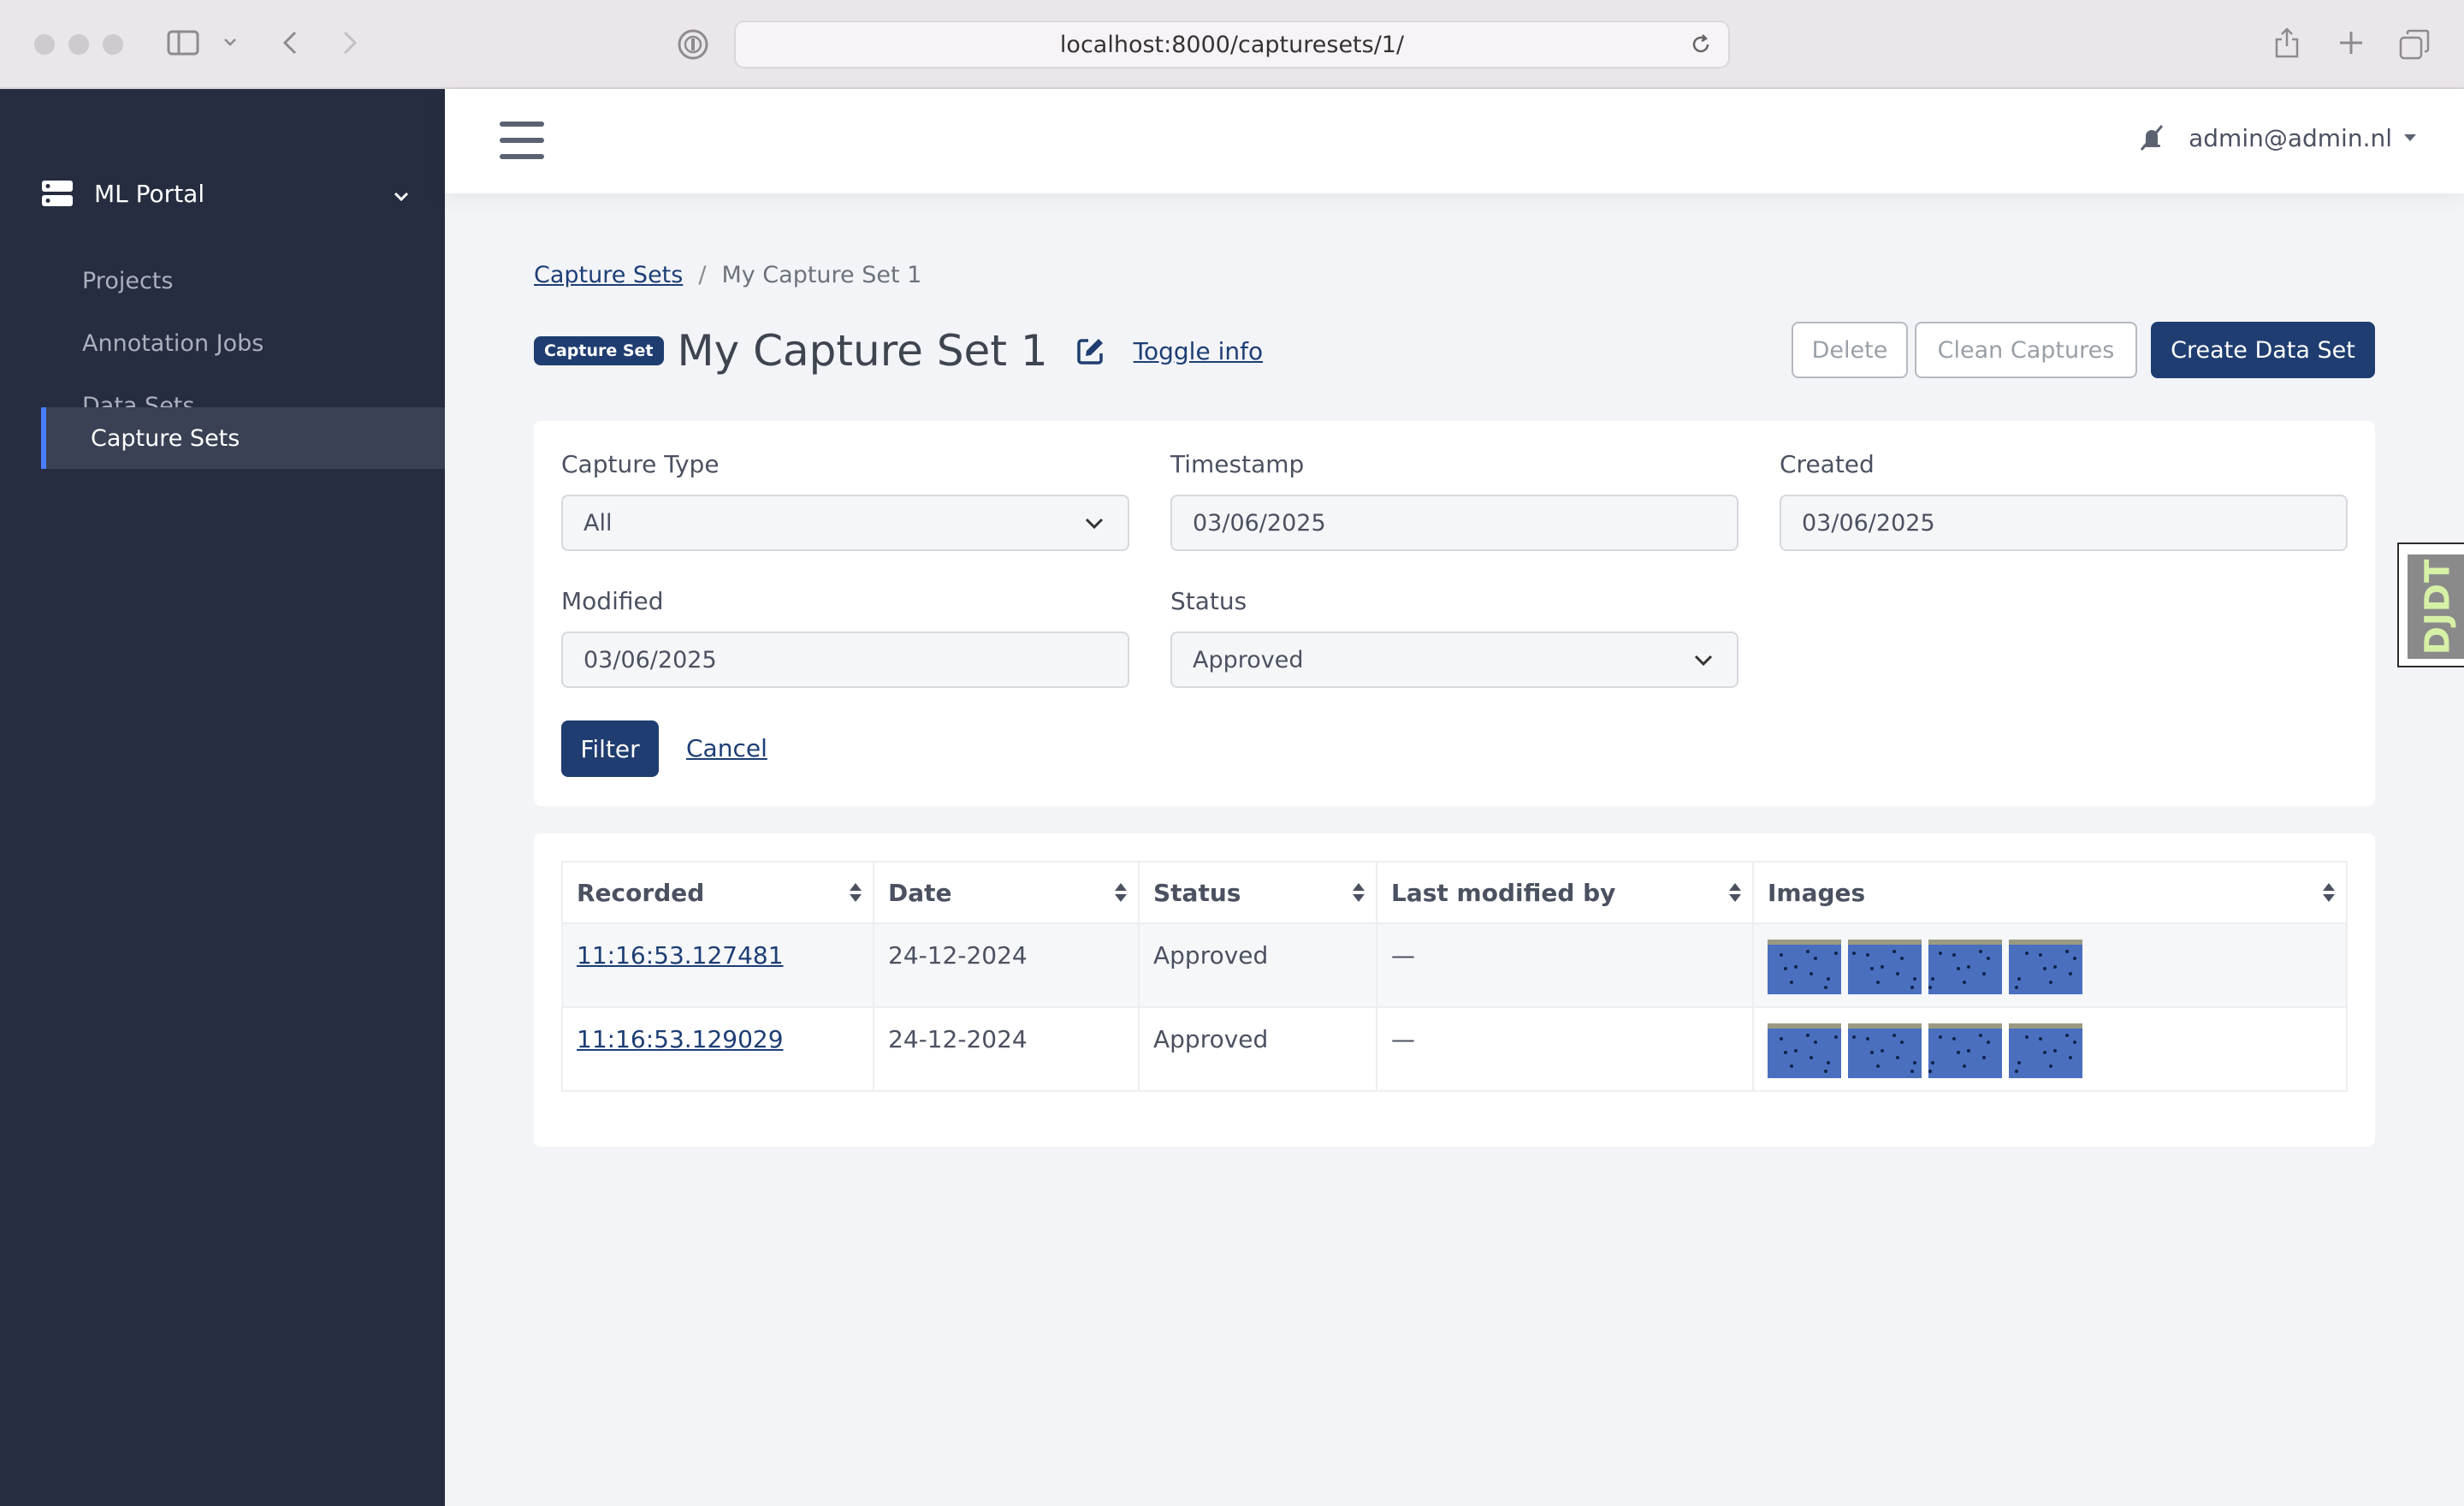 This screenshot has height=1506, width=2464. What do you see at coordinates (717, 893) in the screenshot?
I see `column-header-recorded: Recorded` at bounding box center [717, 893].